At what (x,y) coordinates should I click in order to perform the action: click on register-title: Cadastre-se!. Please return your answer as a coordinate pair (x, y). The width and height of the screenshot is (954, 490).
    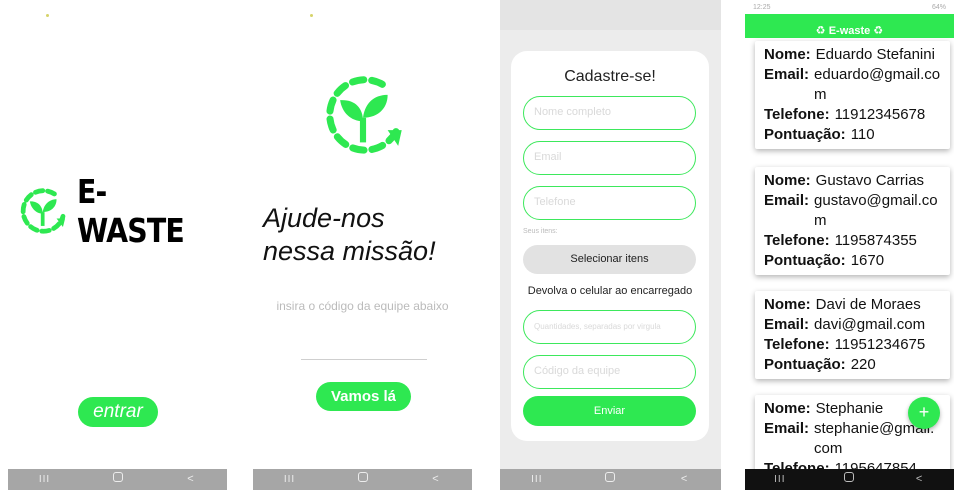
    Looking at the image, I should click on (610, 76).